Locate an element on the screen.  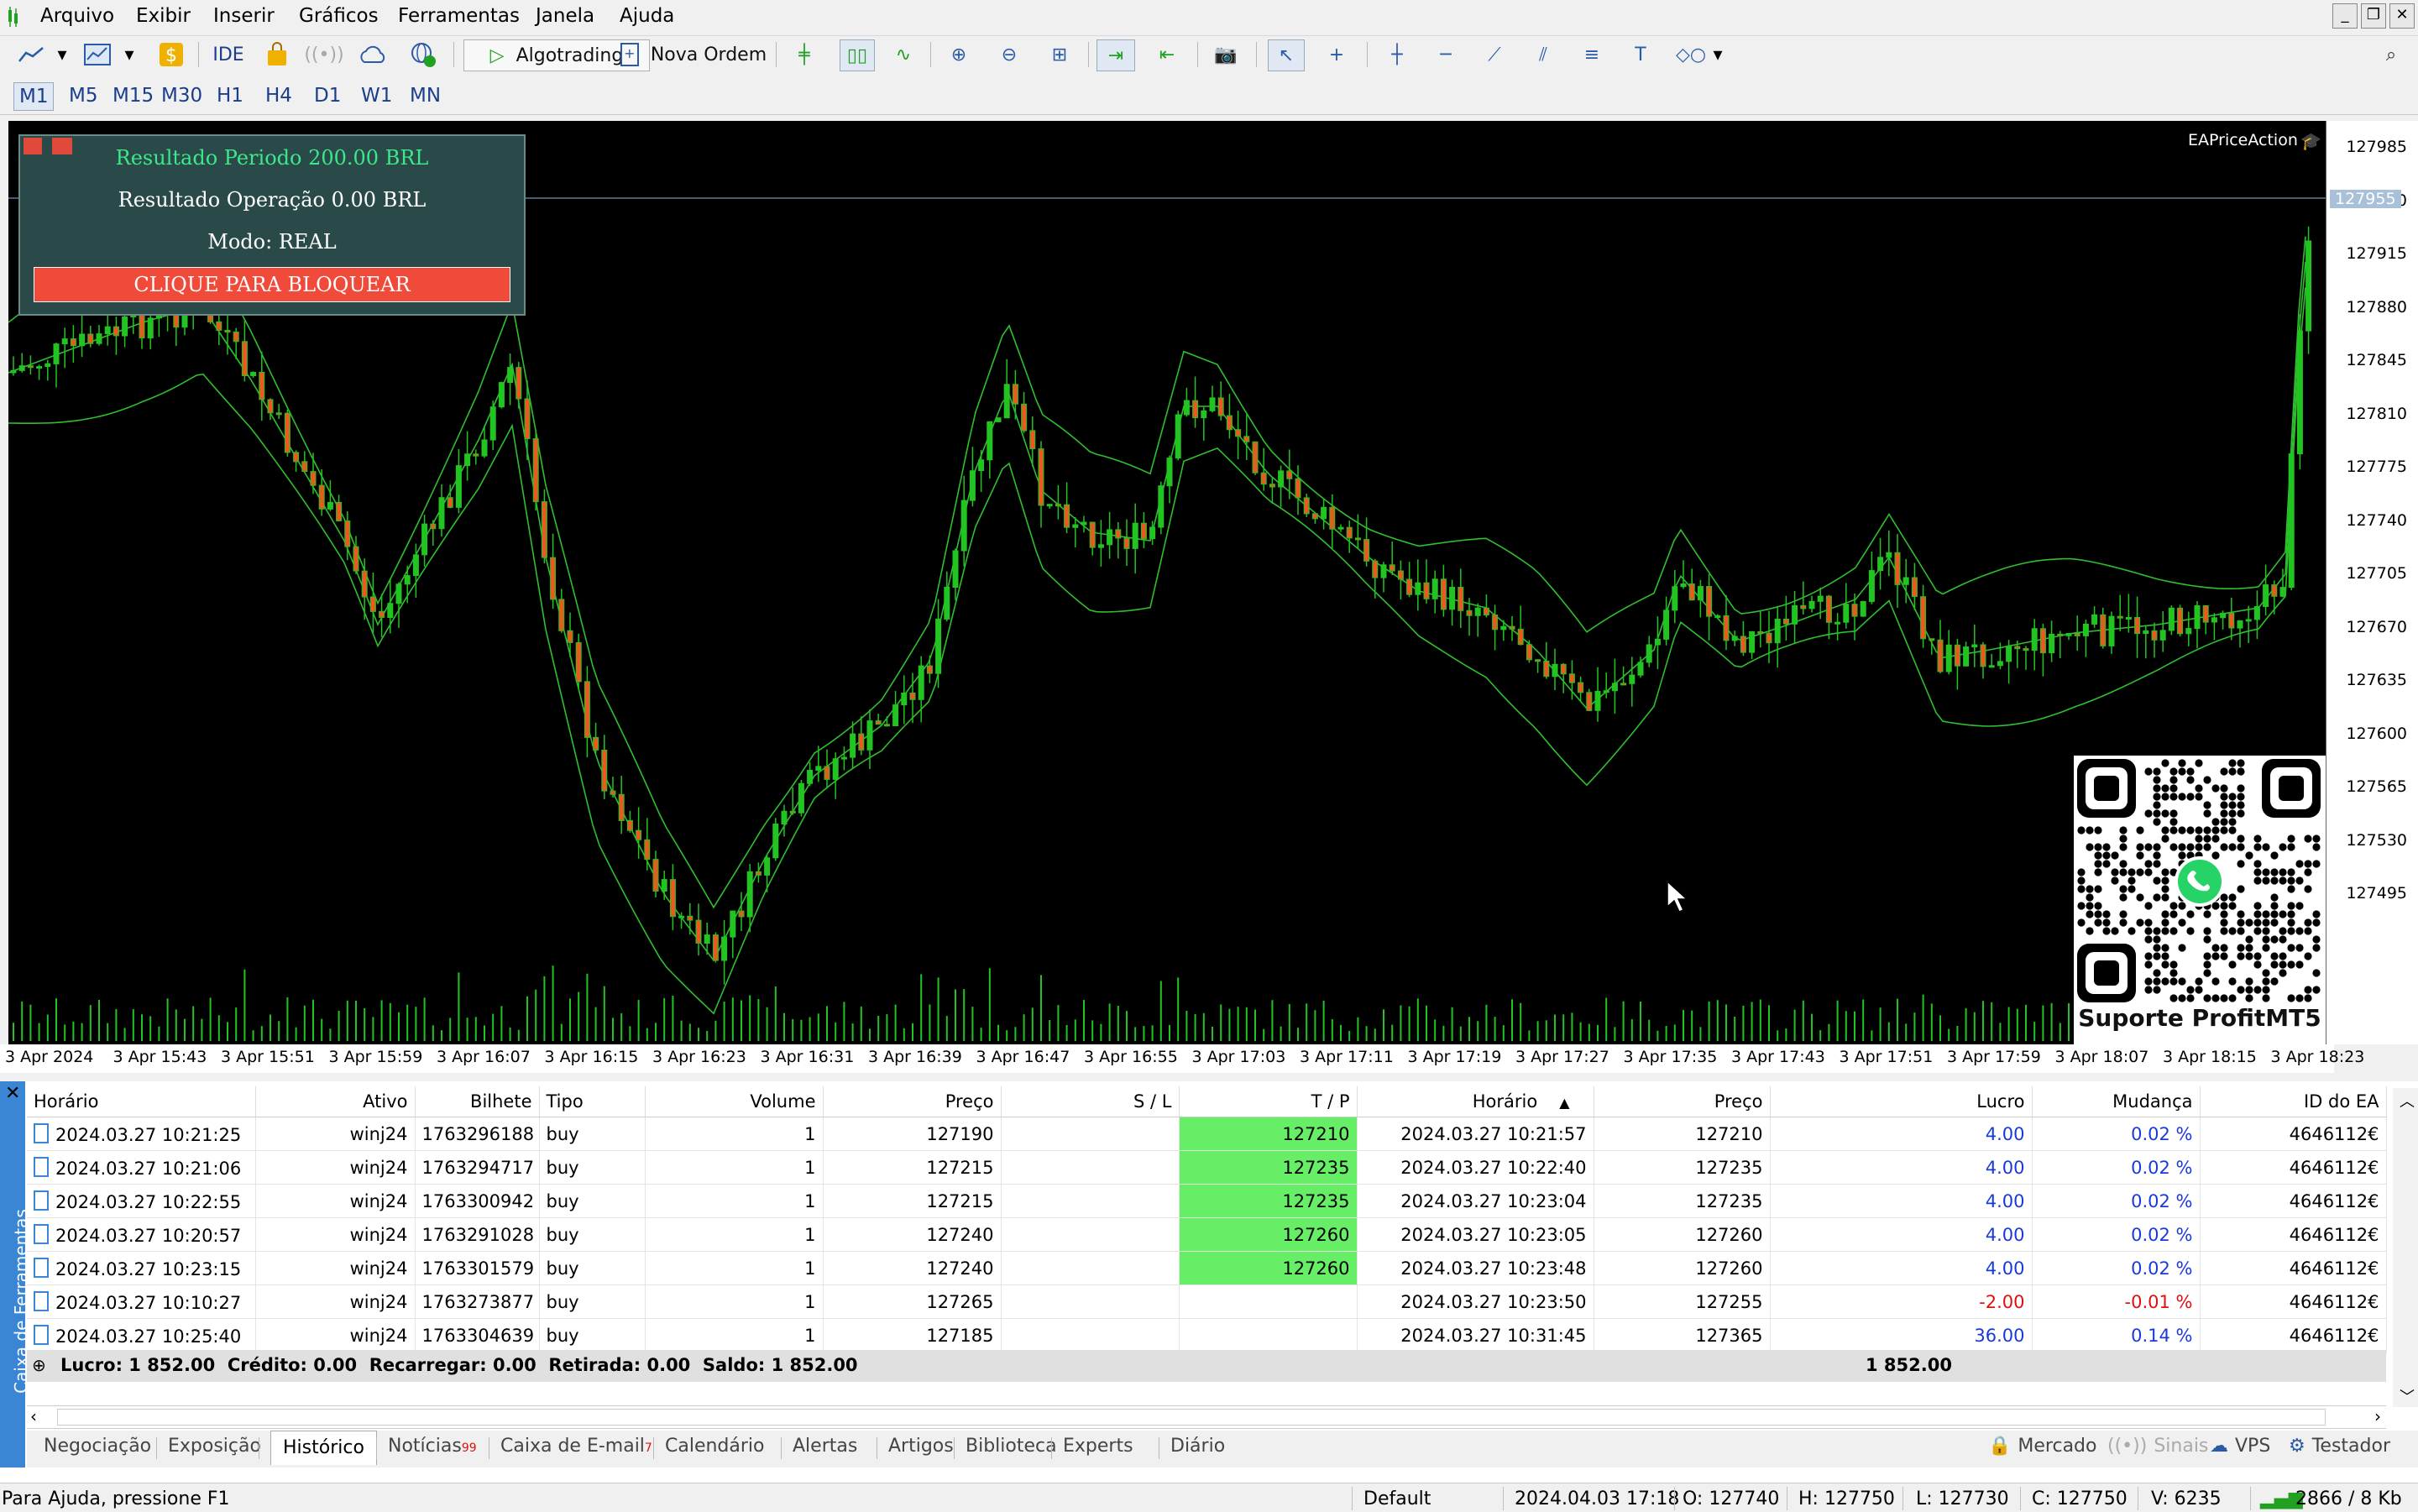
tab-biblioteca: Biblioteca is located at coordinates (1011, 1446).